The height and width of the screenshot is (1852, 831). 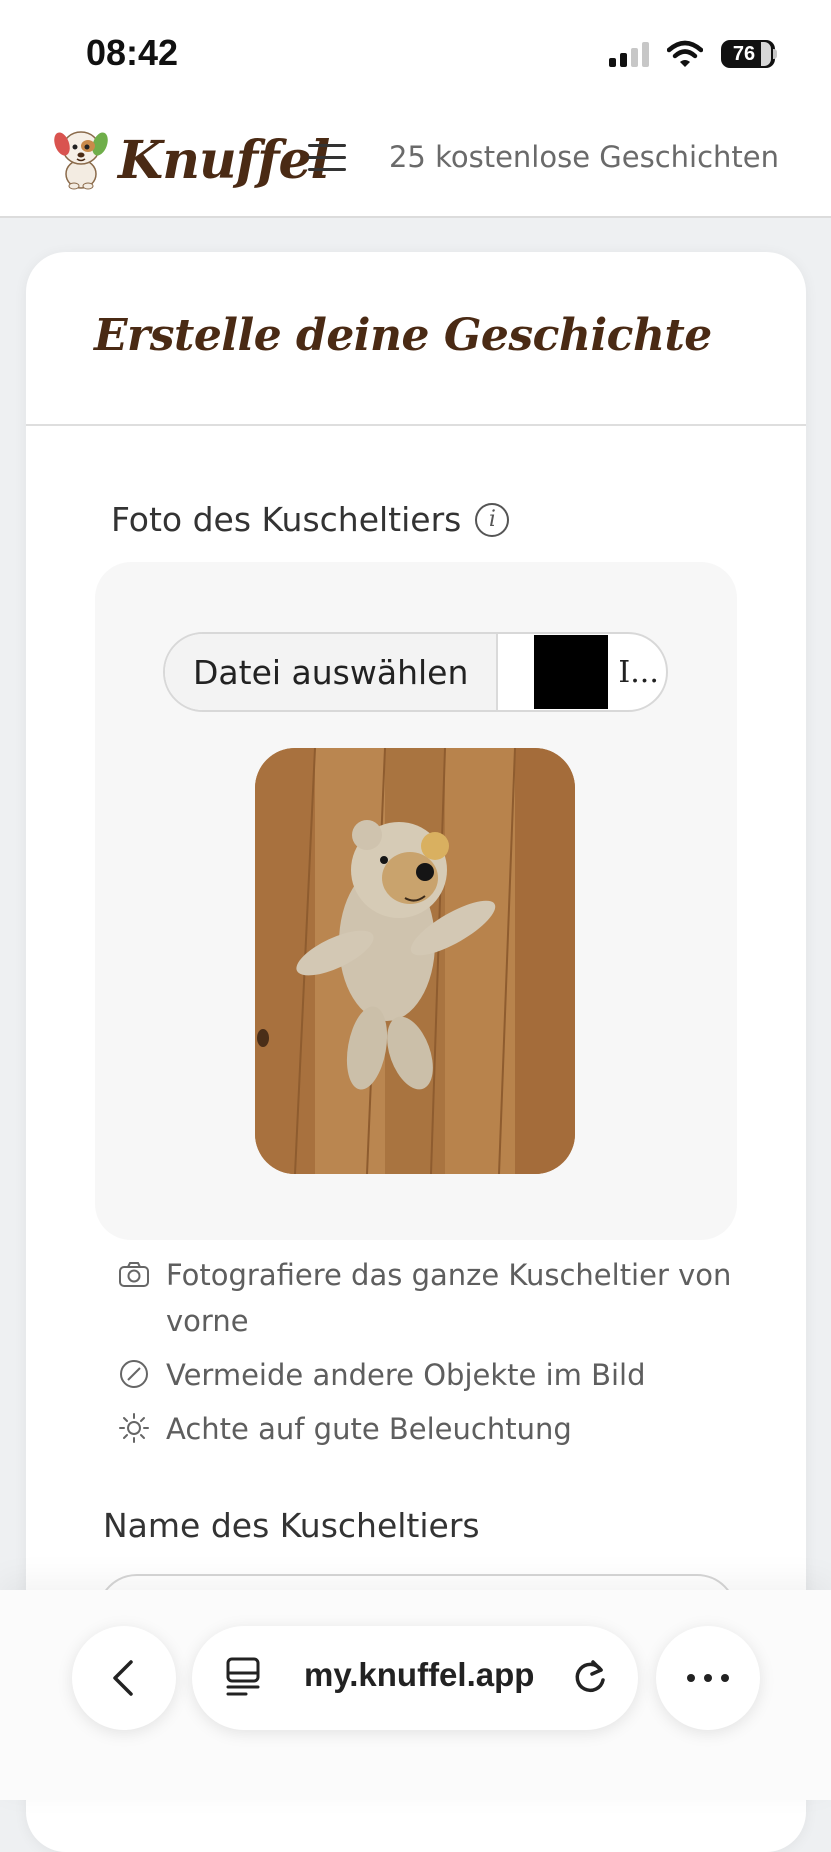 I want to click on ellipsis-icon, so click(x=708, y=1678).